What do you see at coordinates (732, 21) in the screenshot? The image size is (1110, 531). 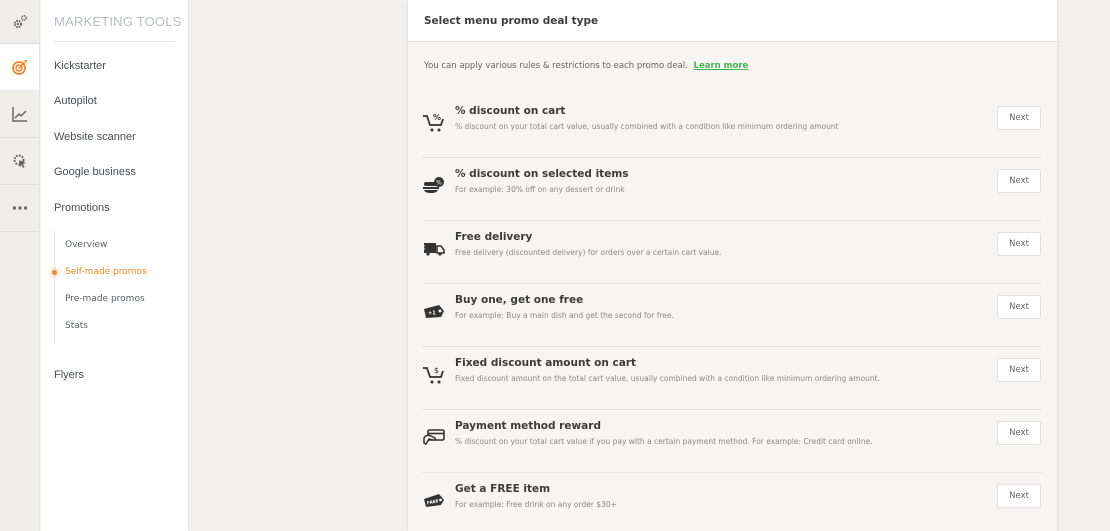 I see `panel-title: Select menu promo deal type` at bounding box center [732, 21].